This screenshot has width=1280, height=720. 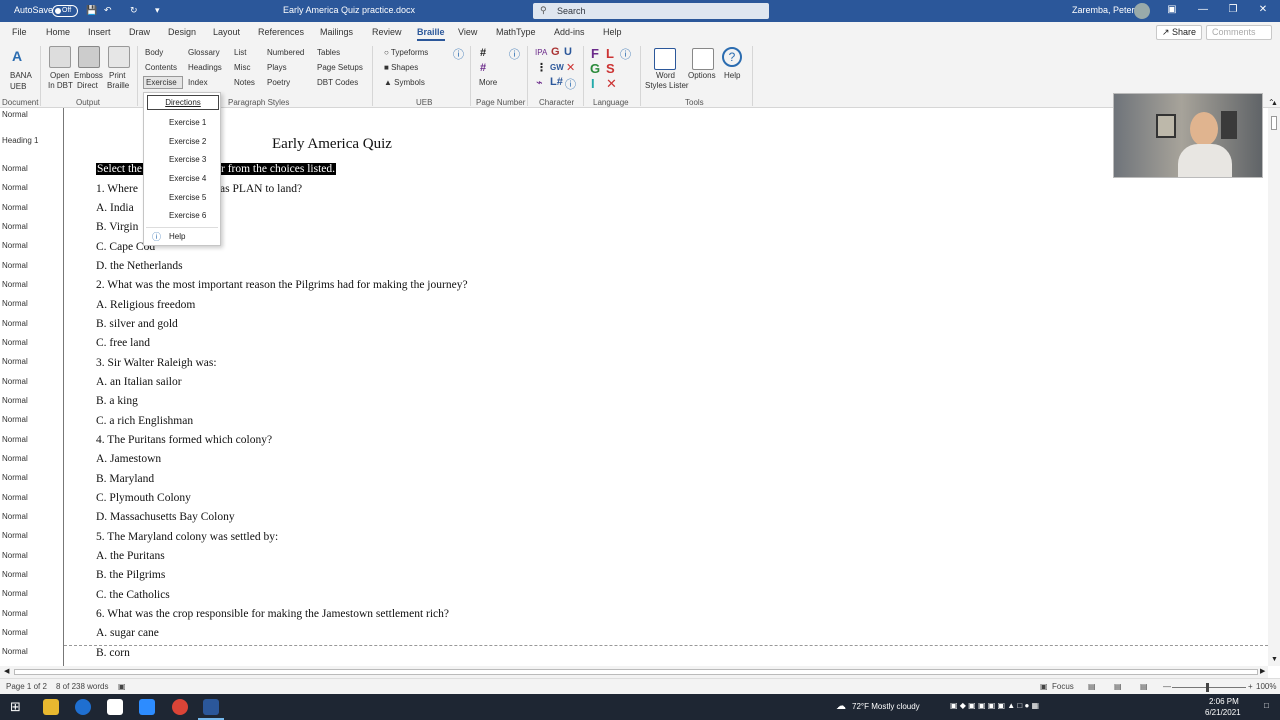 What do you see at coordinates (147, 707) in the screenshot?
I see `zoom-app-icon` at bounding box center [147, 707].